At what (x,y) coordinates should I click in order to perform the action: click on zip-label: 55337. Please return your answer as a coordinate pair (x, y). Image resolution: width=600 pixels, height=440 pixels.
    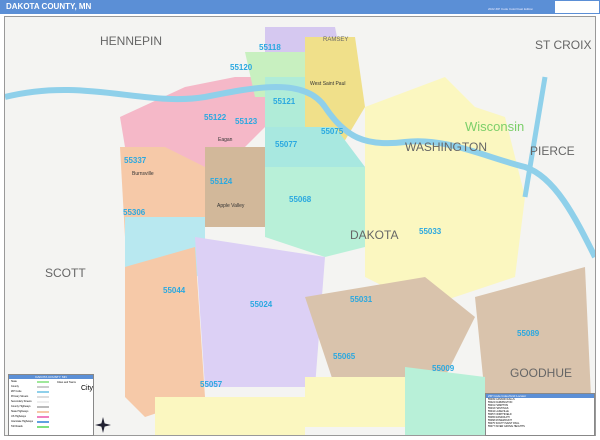
    Looking at the image, I should click on (135, 160).